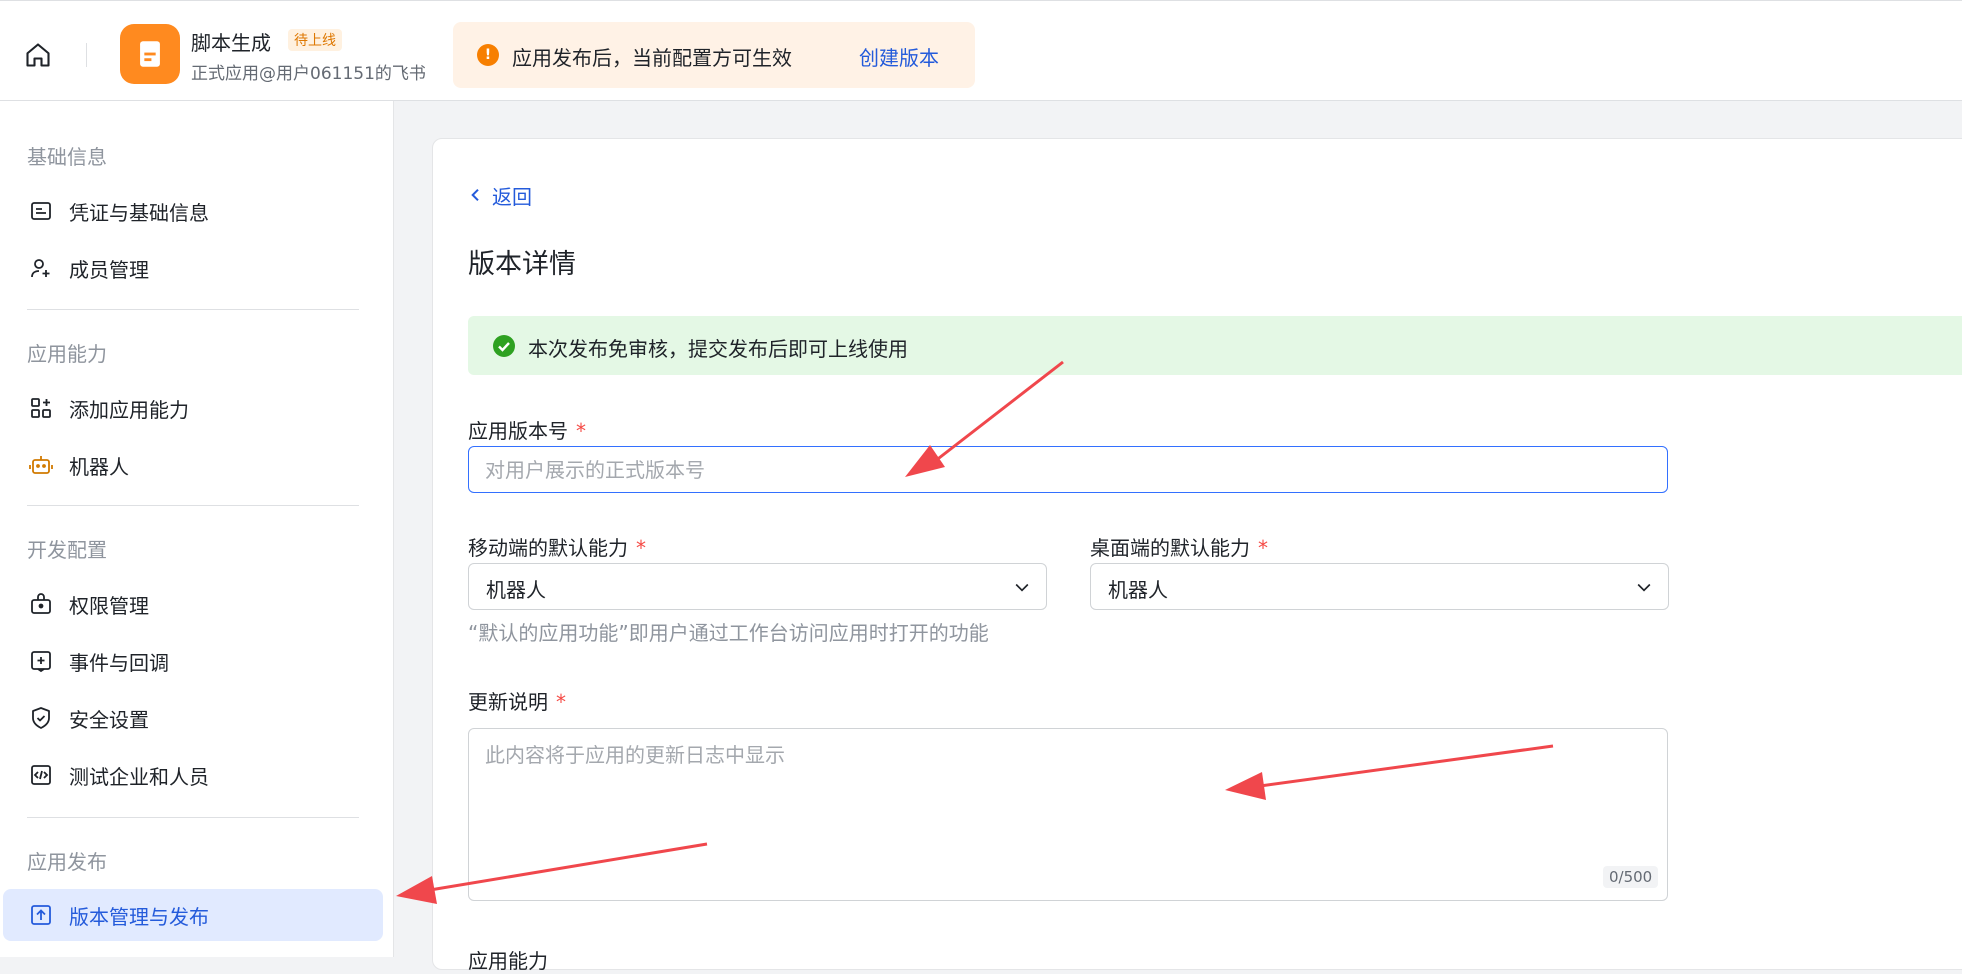 The height and width of the screenshot is (974, 1962). Describe the element at coordinates (99, 467) in the screenshot. I see `sidebar-item-label: 机器人` at that location.